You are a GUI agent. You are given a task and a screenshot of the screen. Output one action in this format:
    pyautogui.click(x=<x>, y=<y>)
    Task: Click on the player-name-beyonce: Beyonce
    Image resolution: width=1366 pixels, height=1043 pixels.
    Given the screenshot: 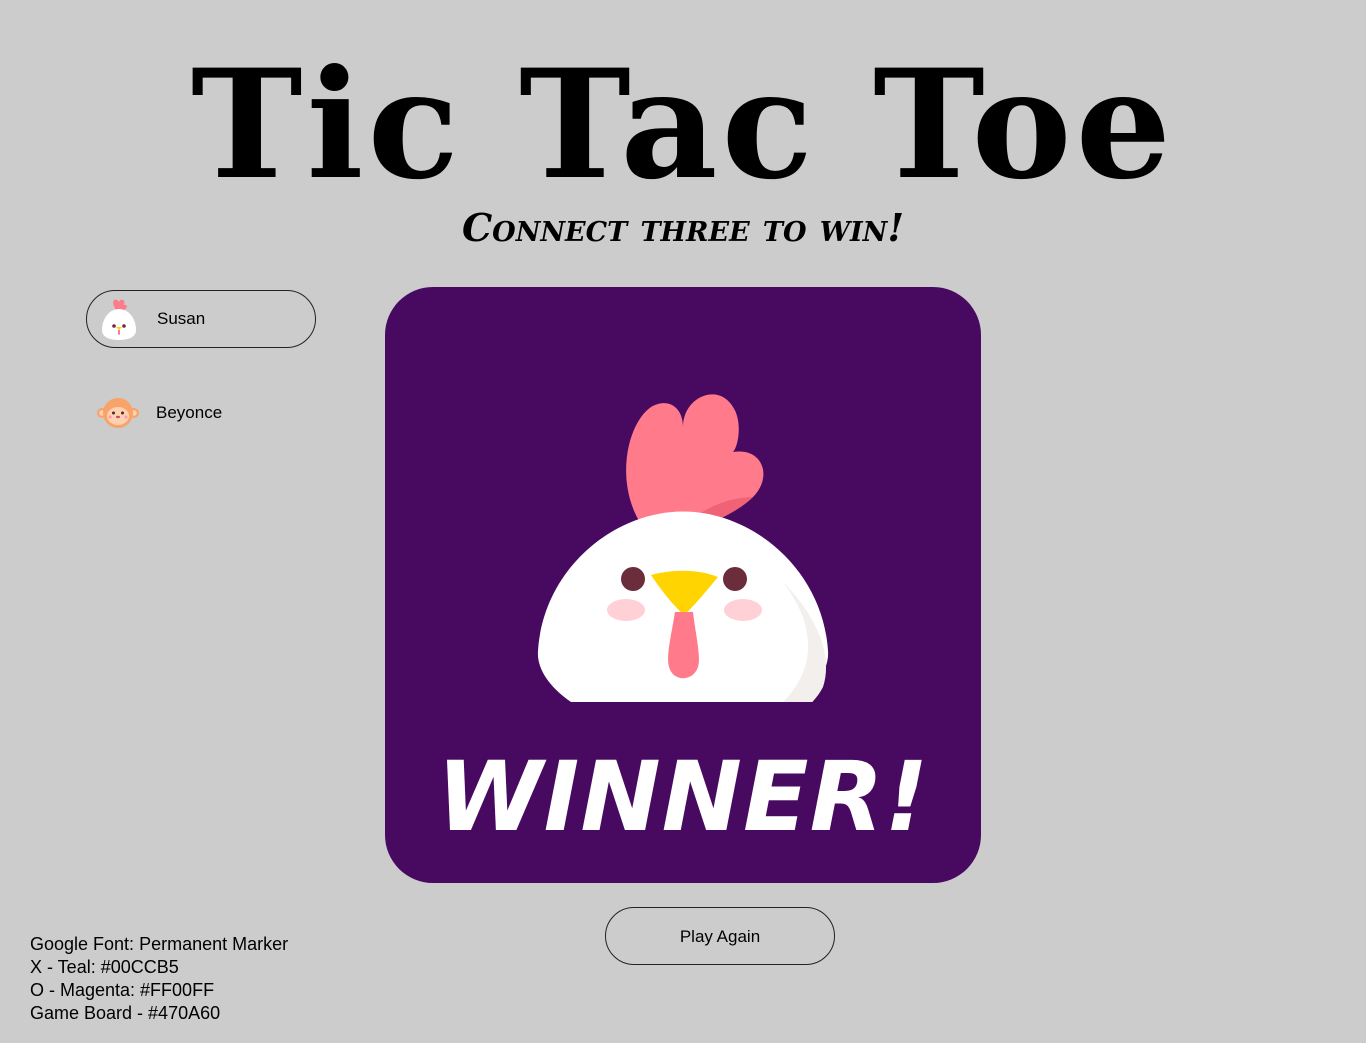 What is the action you would take?
    pyautogui.click(x=189, y=412)
    